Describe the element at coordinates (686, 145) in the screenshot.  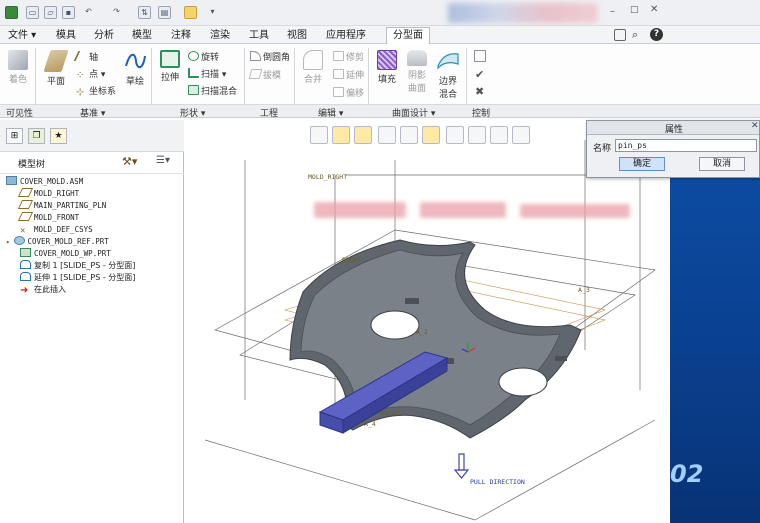
I see `name-input: pin_ps` at that location.